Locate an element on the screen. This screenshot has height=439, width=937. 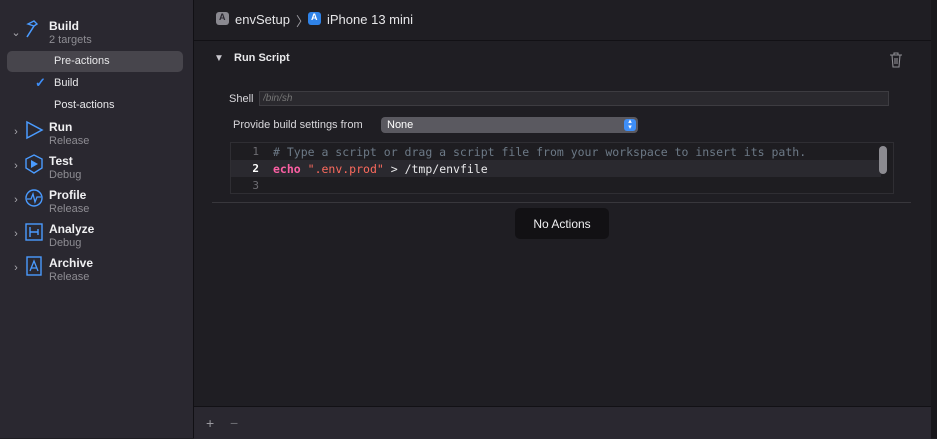
up-down-chevron-icon: ▴ ▾ is located at coordinates (630, 124).